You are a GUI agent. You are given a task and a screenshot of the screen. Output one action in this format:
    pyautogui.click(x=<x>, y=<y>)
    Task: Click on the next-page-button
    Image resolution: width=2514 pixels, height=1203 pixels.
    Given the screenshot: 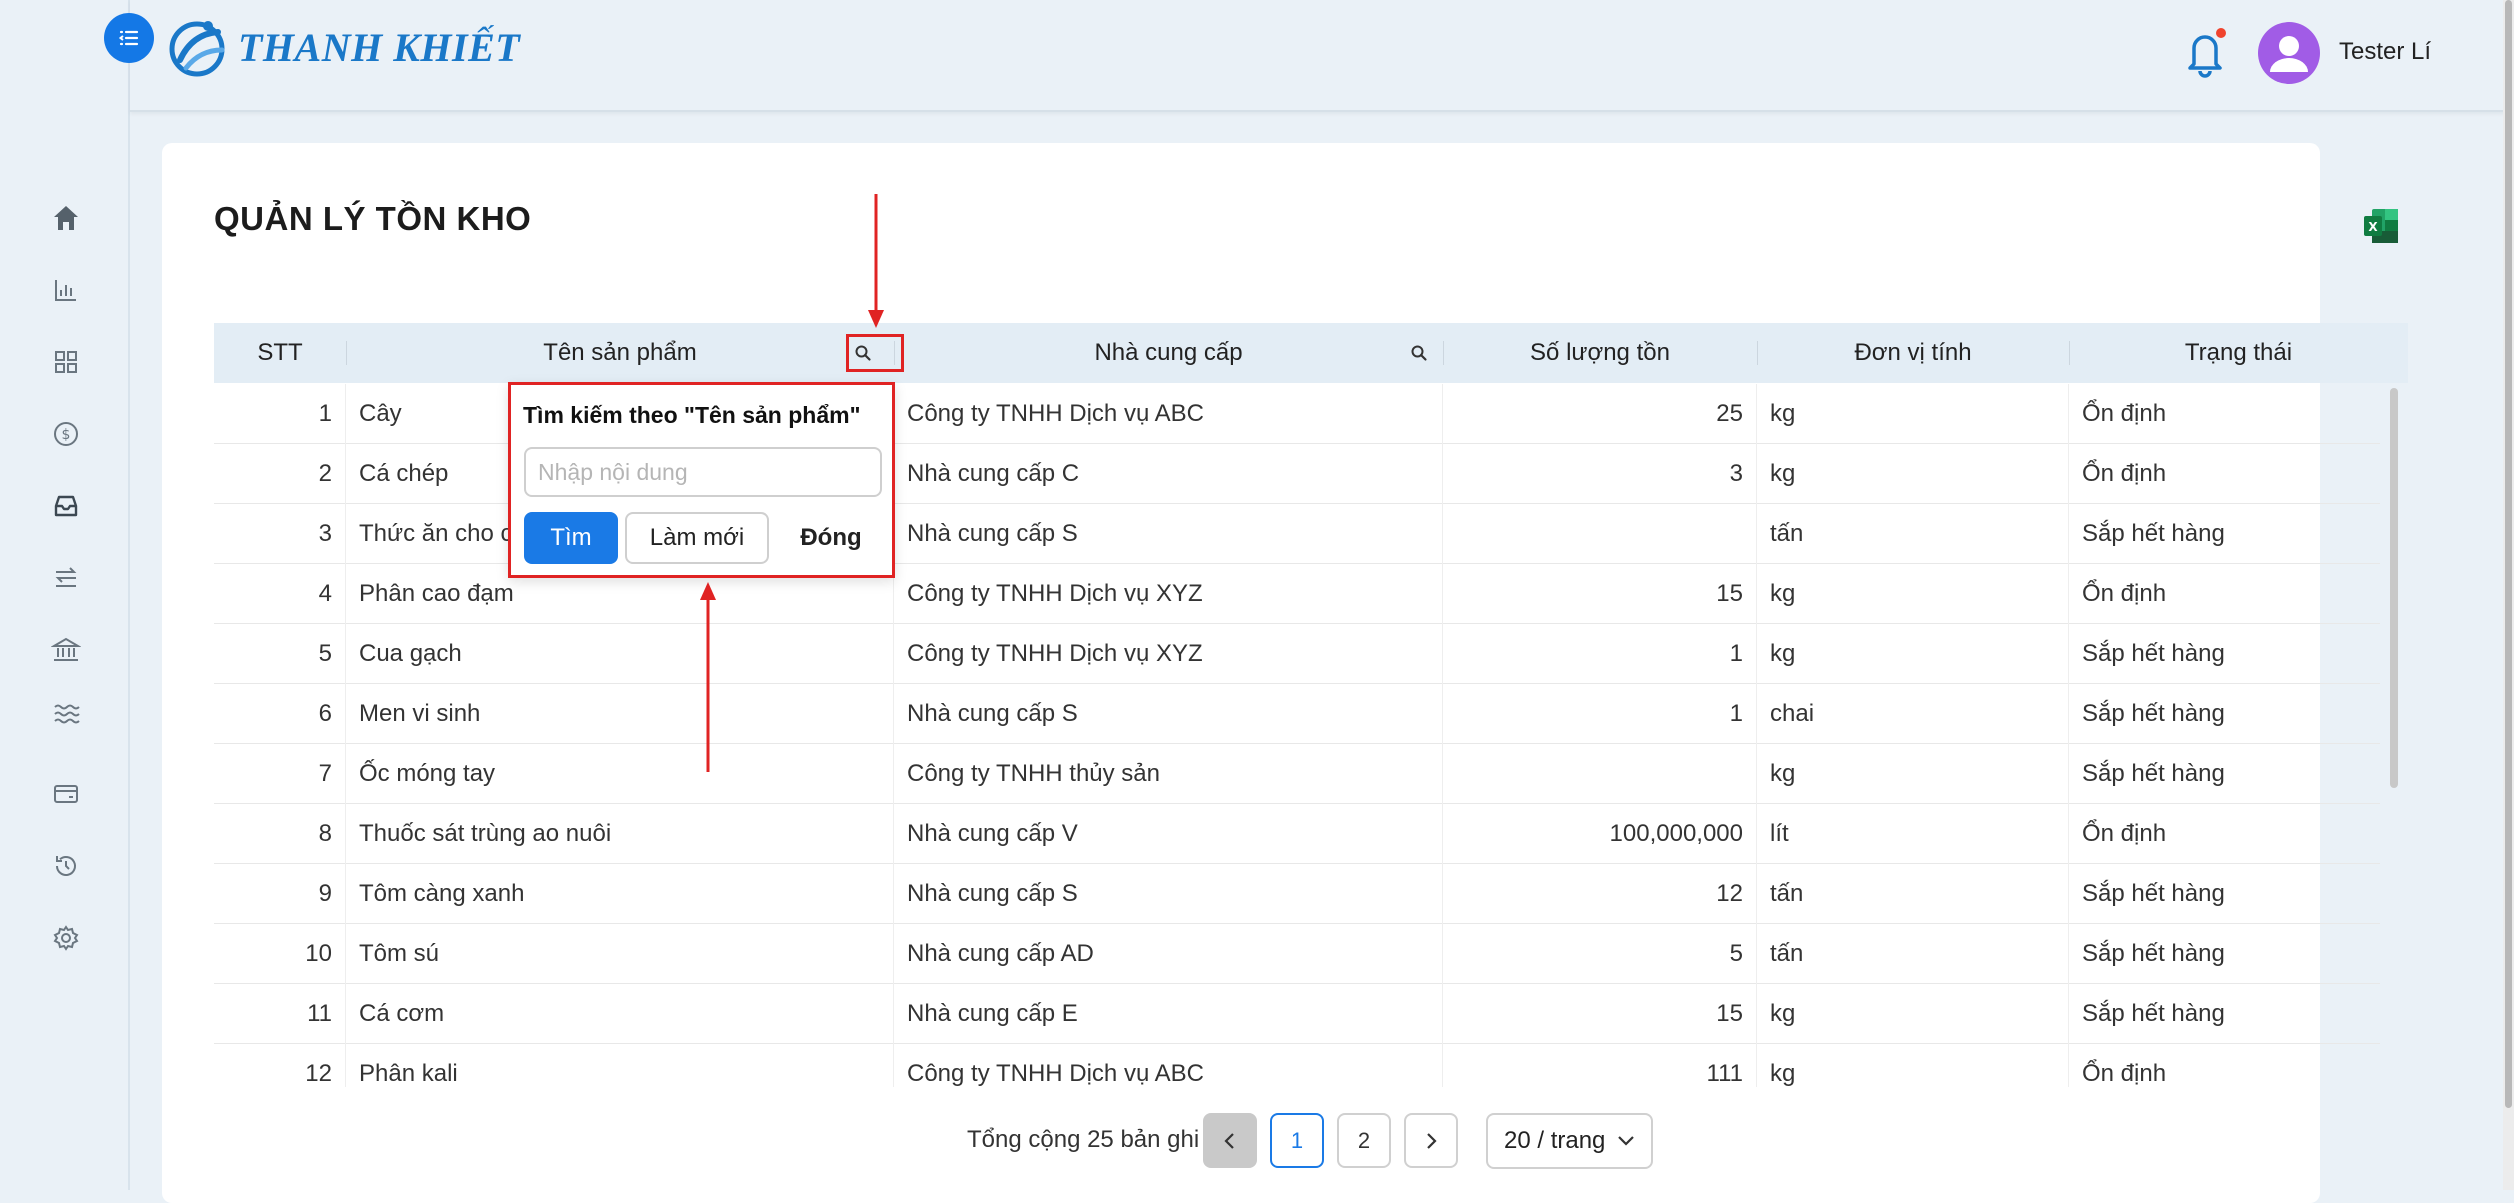 What is the action you would take?
    pyautogui.click(x=1431, y=1140)
    